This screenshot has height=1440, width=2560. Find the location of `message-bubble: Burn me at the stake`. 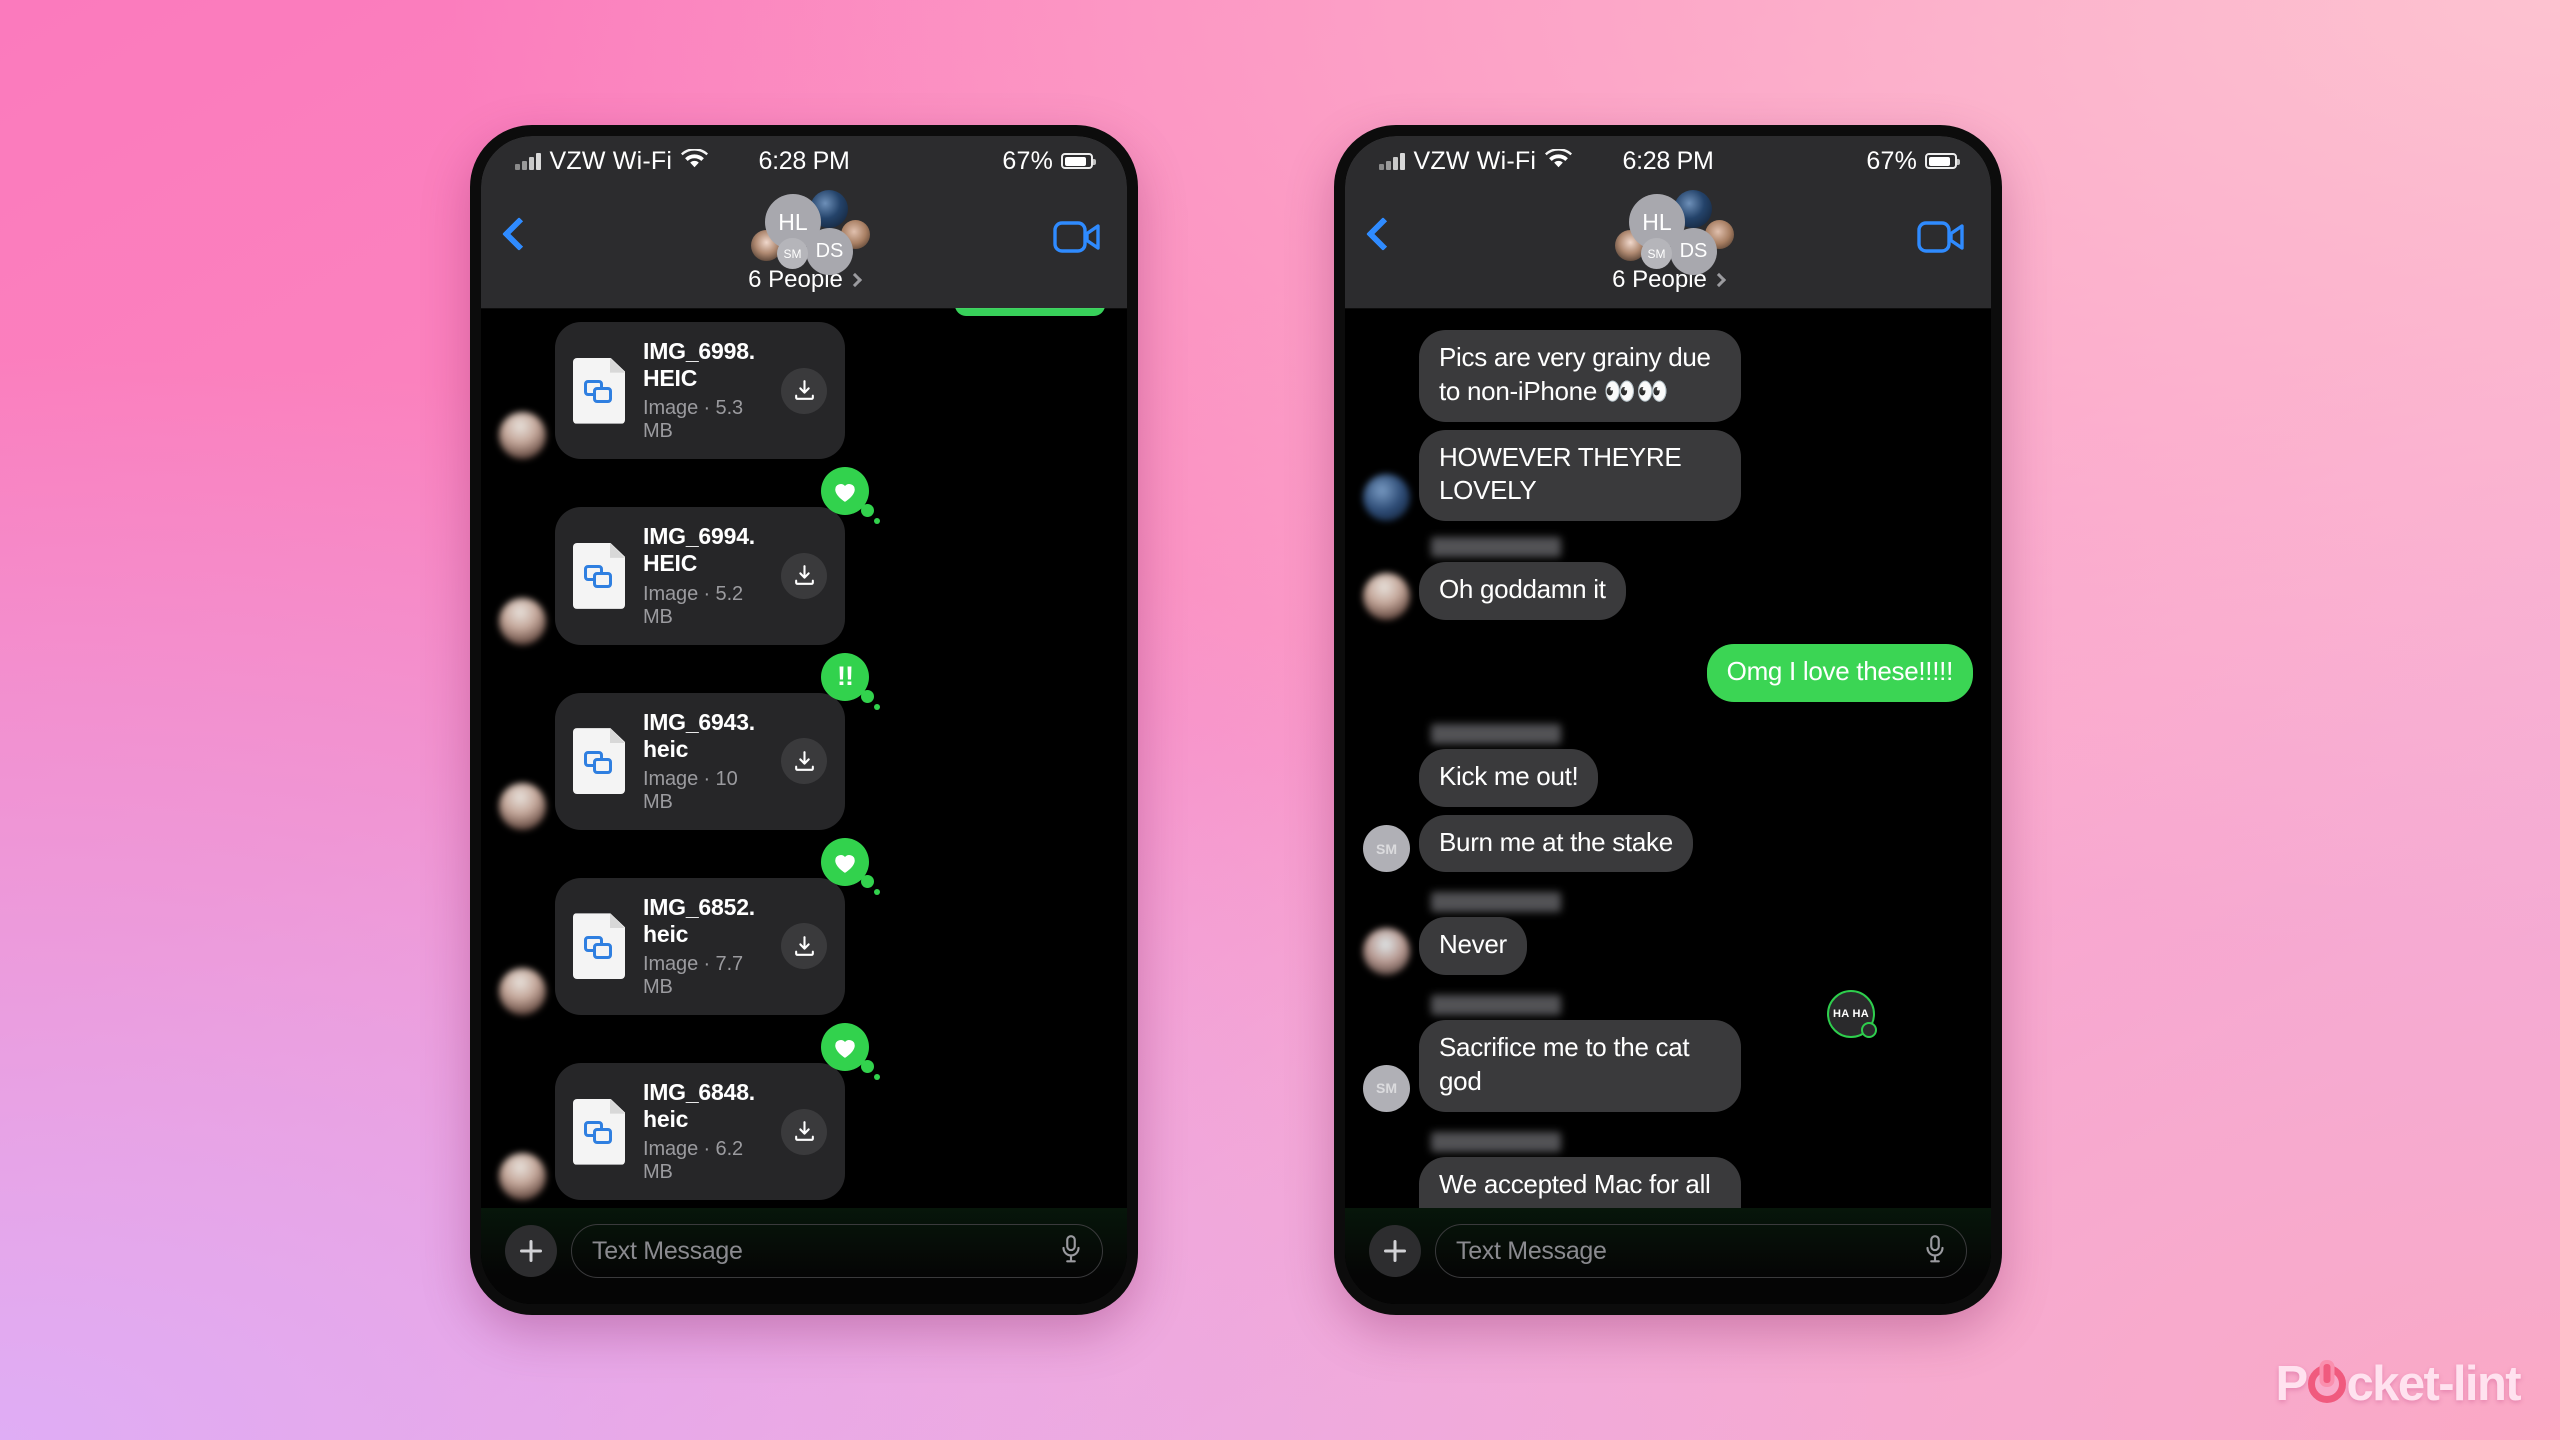

message-bubble: Burn me at the stake is located at coordinates (1556, 843).